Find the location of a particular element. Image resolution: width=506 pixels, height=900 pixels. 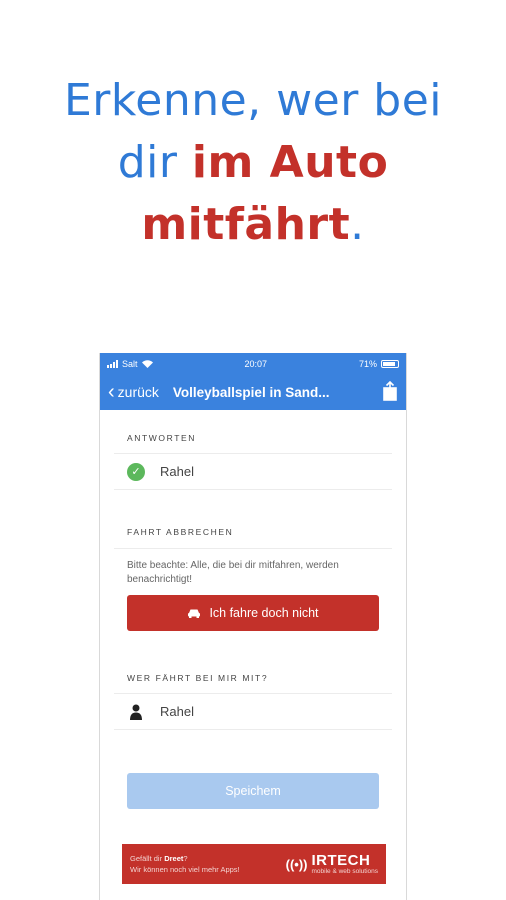

check-icon: ✓ is located at coordinates (136, 471).